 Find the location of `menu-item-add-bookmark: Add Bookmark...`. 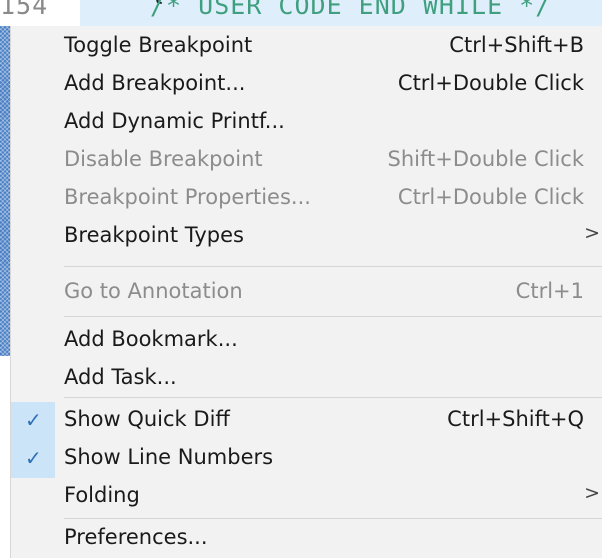

menu-item-add-bookmark: Add Bookmark... is located at coordinates (306, 341).